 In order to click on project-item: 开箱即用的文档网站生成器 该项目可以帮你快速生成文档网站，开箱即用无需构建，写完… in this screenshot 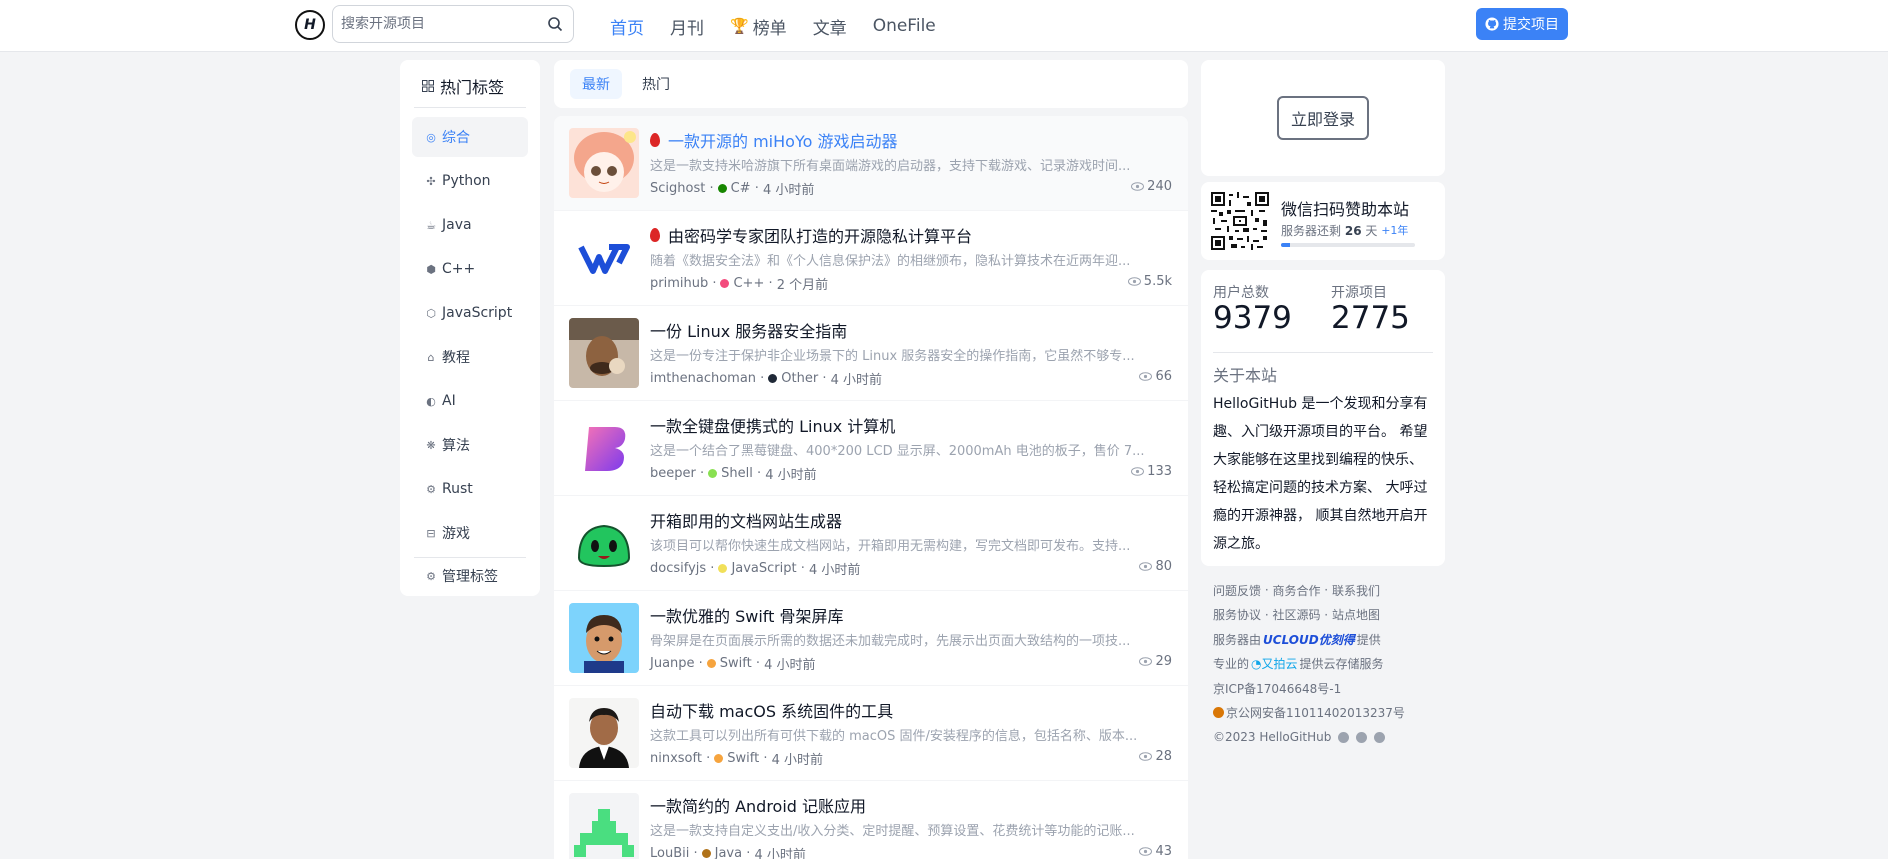, I will do `click(871, 543)`.